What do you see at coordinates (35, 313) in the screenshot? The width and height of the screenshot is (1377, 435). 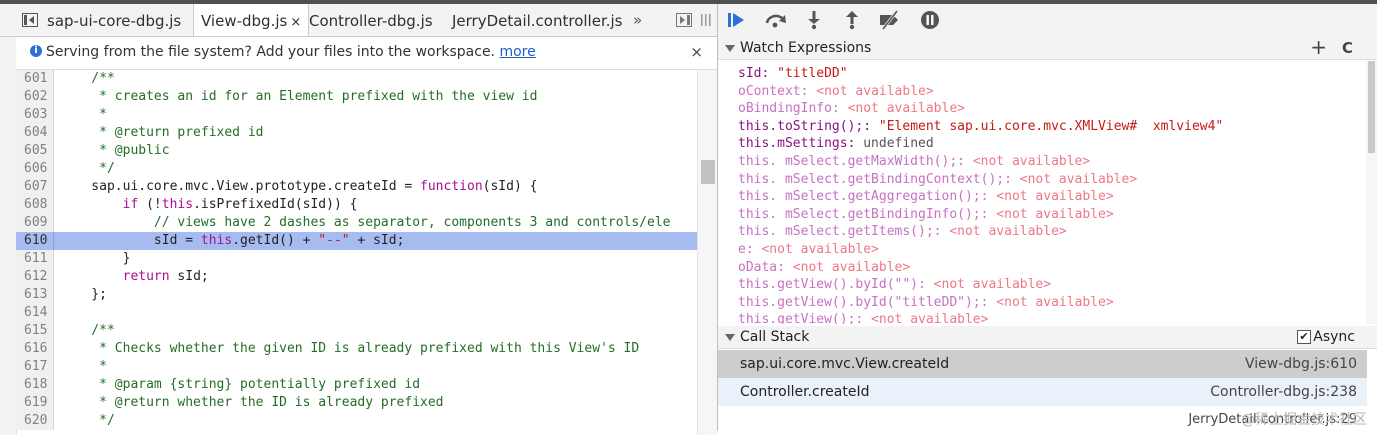 I see `line-number: 614` at bounding box center [35, 313].